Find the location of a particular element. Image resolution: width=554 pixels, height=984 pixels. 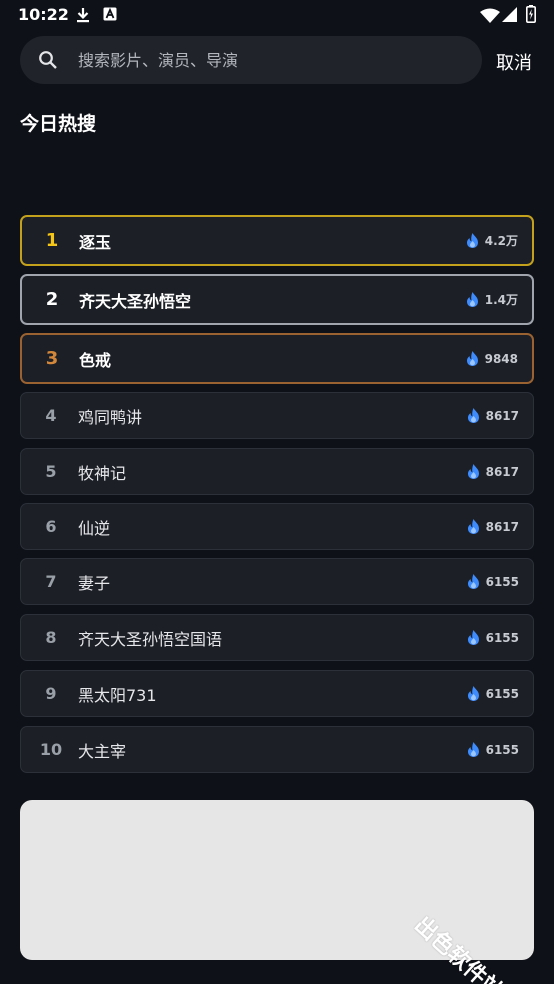

rank-number: 4 is located at coordinates (51, 415).